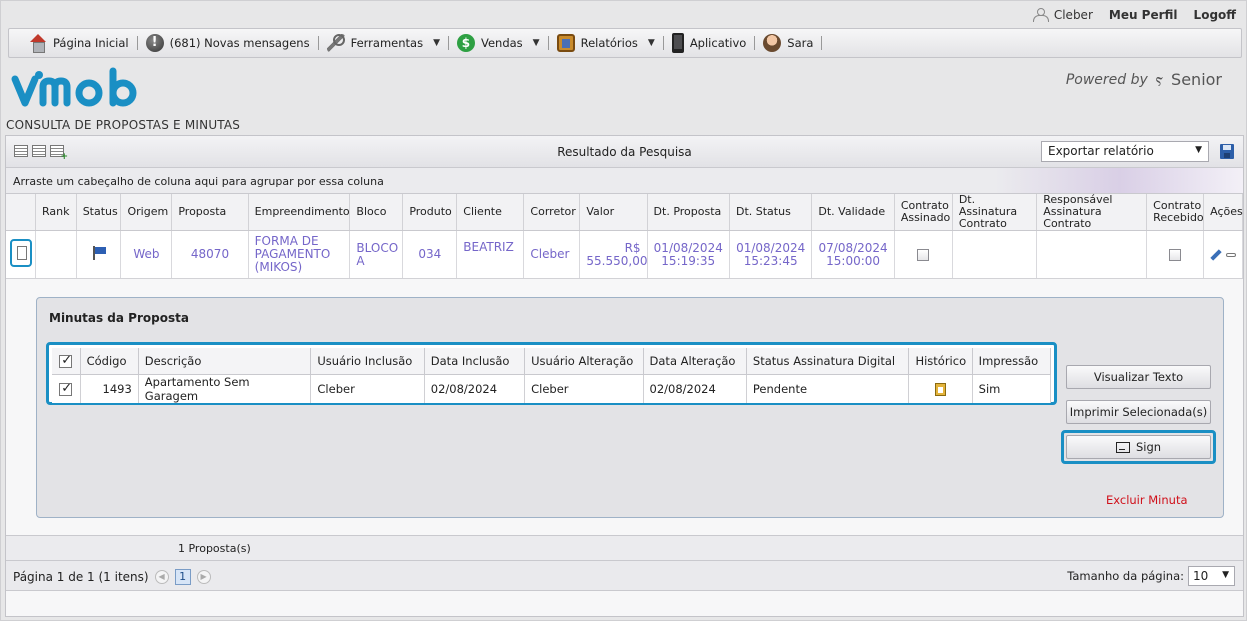 Image resolution: width=1247 pixels, height=621 pixels. I want to click on column-header: Ações, so click(1223, 212).